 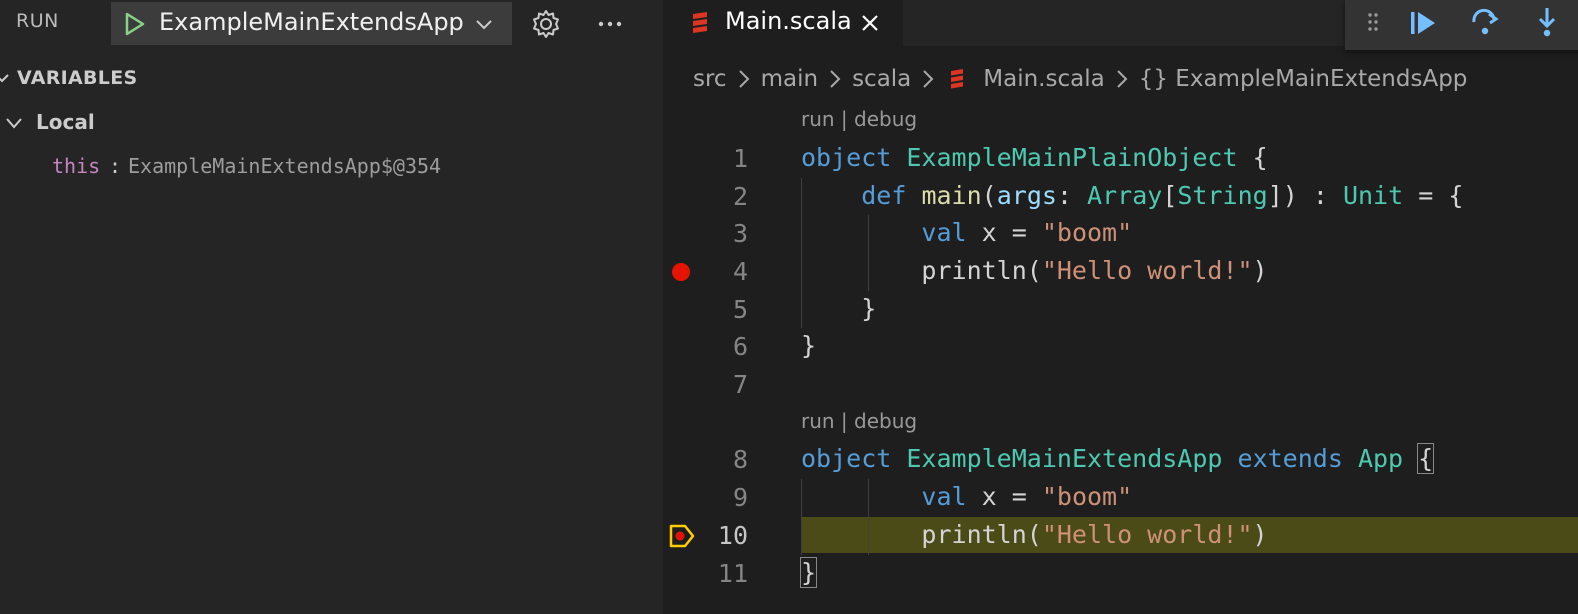 What do you see at coordinates (789, 79) in the screenshot?
I see `breadcrumb-item-main: main` at bounding box center [789, 79].